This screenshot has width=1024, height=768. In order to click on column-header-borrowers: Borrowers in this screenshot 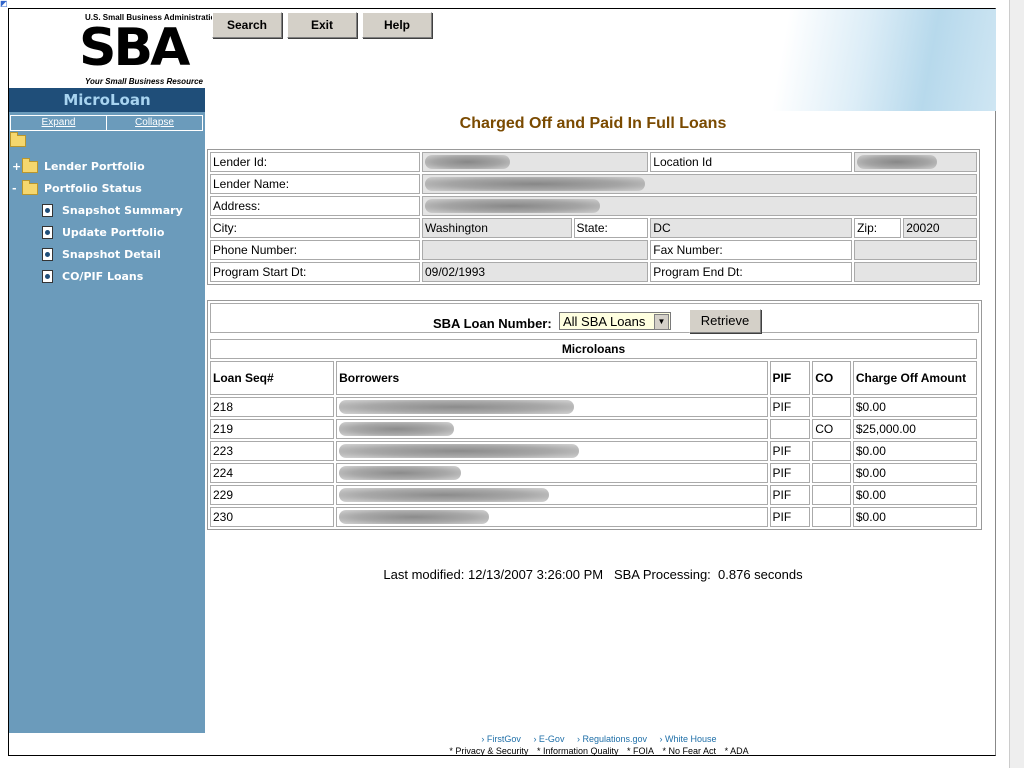, I will do `click(552, 378)`.